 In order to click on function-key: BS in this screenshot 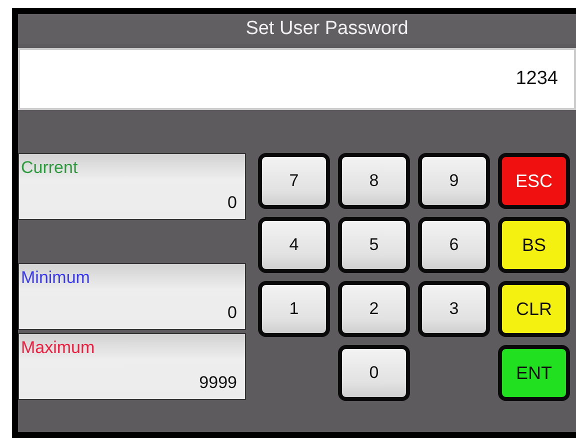, I will do `click(534, 245)`.